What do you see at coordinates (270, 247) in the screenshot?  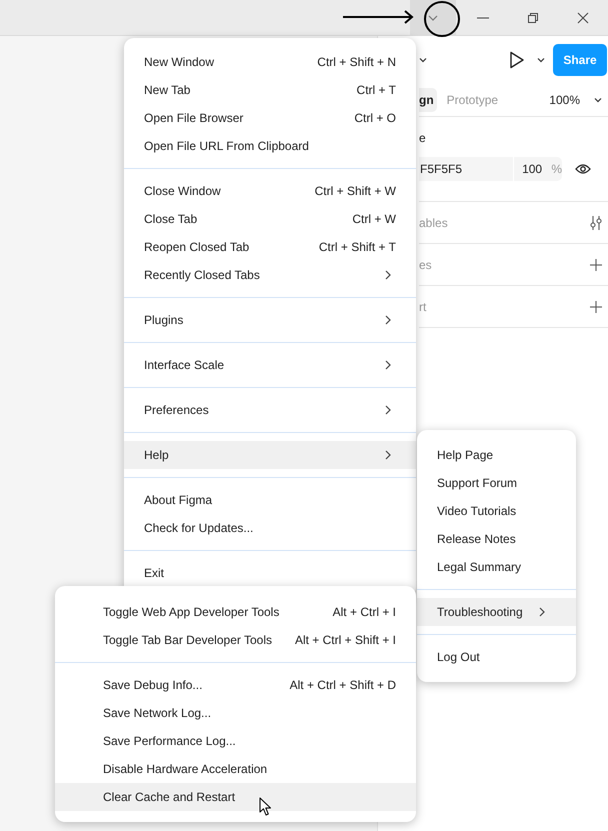 I see `menu-item: Reopen Closed Tab Ctrl + Shift + T` at bounding box center [270, 247].